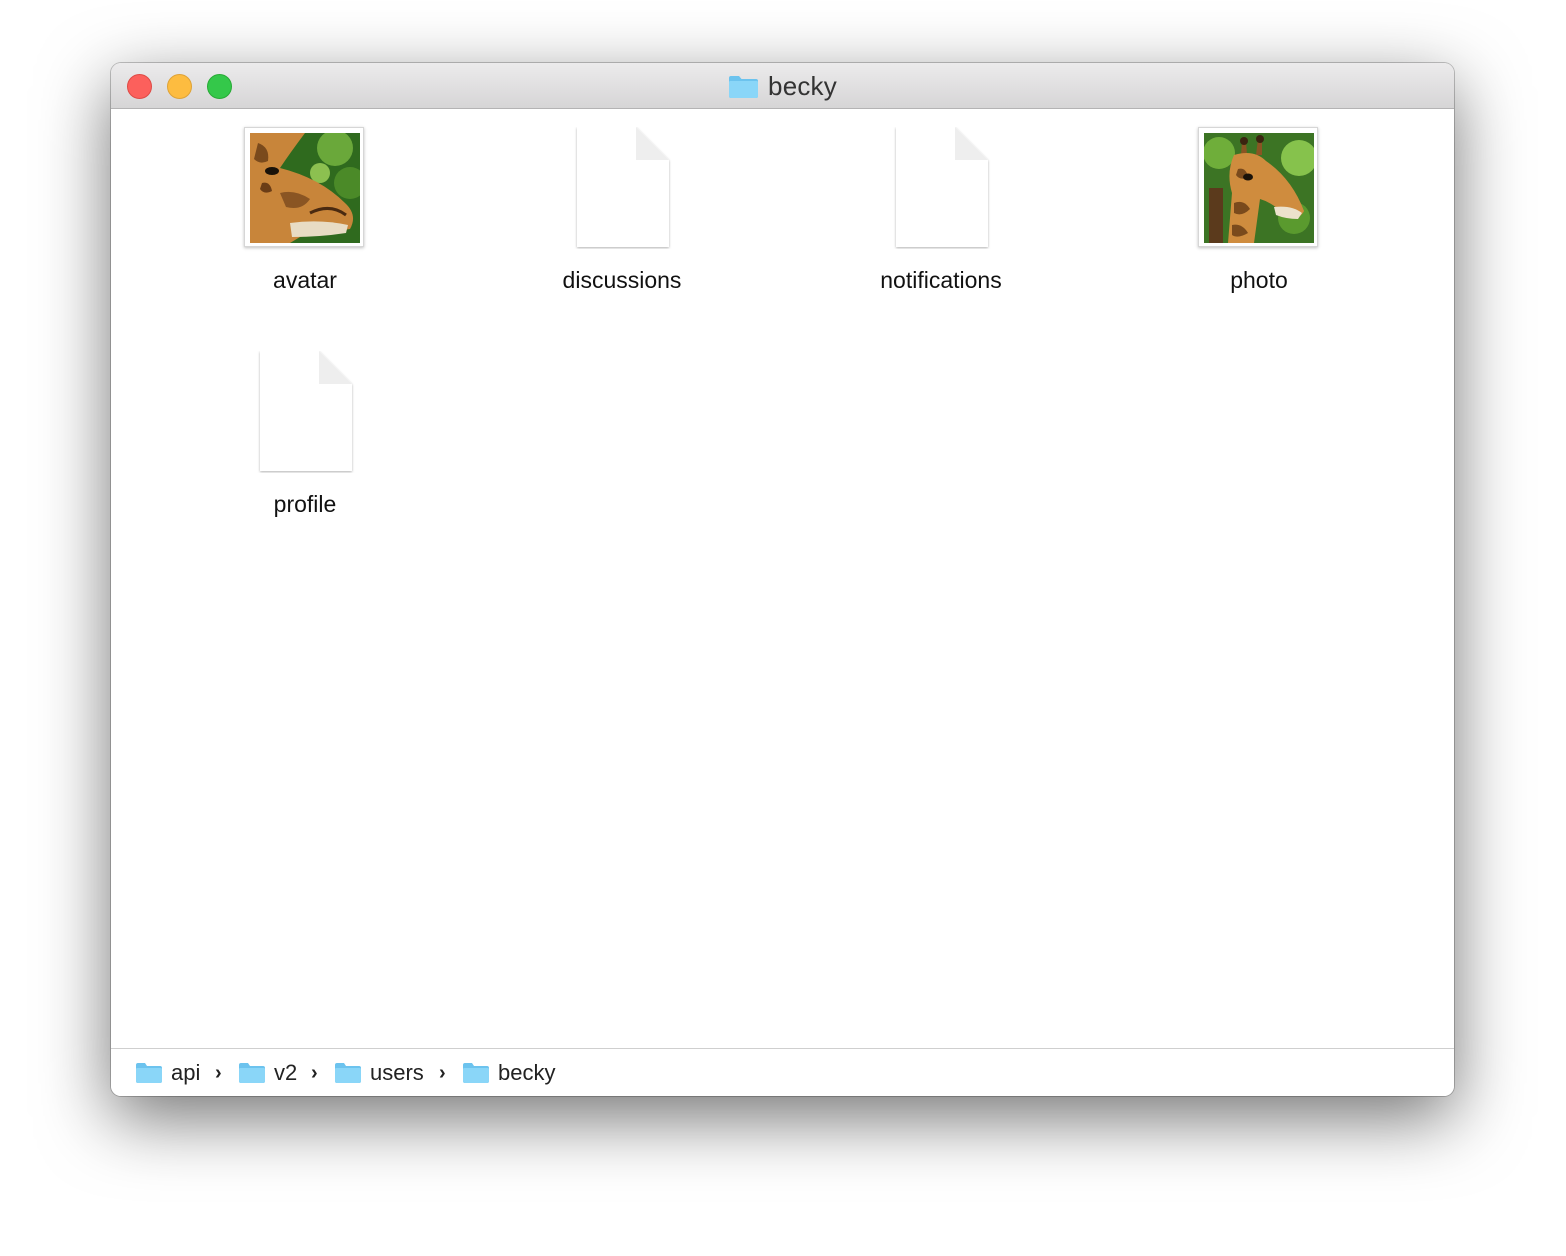  Describe the element at coordinates (1259, 280) in the screenshot. I see `file-name: photo` at that location.